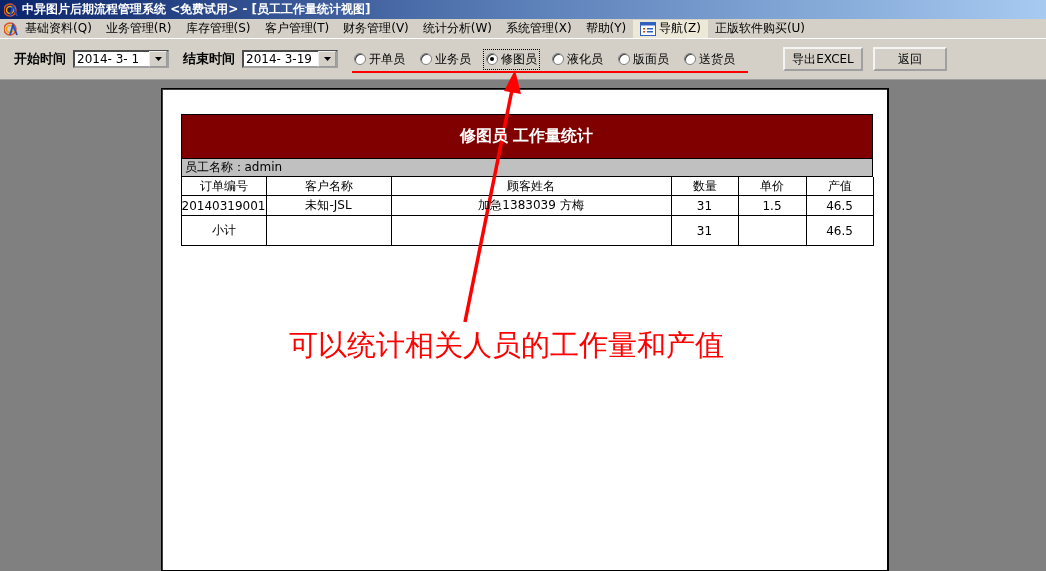 This screenshot has width=1046, height=571. What do you see at coordinates (606, 28) in the screenshot?
I see `menu-item: 帮助(Y)` at bounding box center [606, 28].